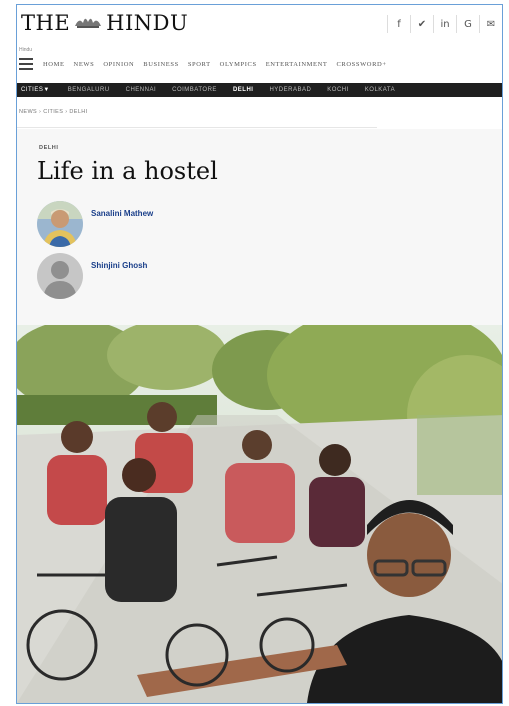 The width and height of the screenshot is (509, 706). What do you see at coordinates (338, 90) in the screenshot?
I see `city-kochi: KOCHI` at bounding box center [338, 90].